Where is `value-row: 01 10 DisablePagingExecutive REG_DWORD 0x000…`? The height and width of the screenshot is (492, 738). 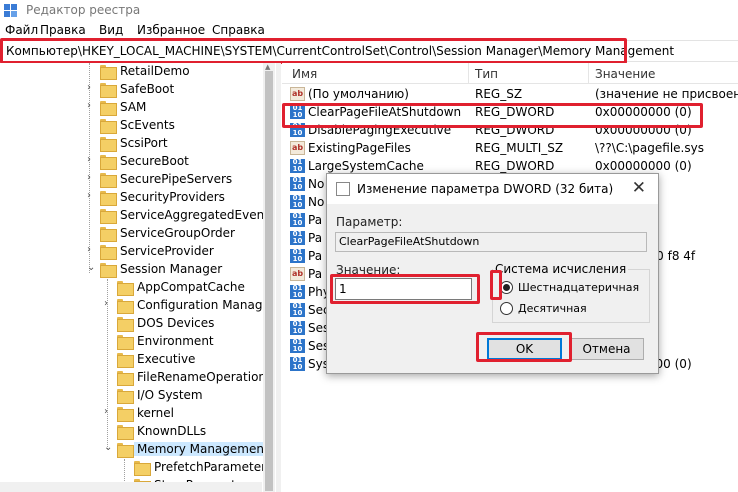
value-row: 01 10 DisablePagingExecutive REG_DWORD 0x000… is located at coordinates (510, 130).